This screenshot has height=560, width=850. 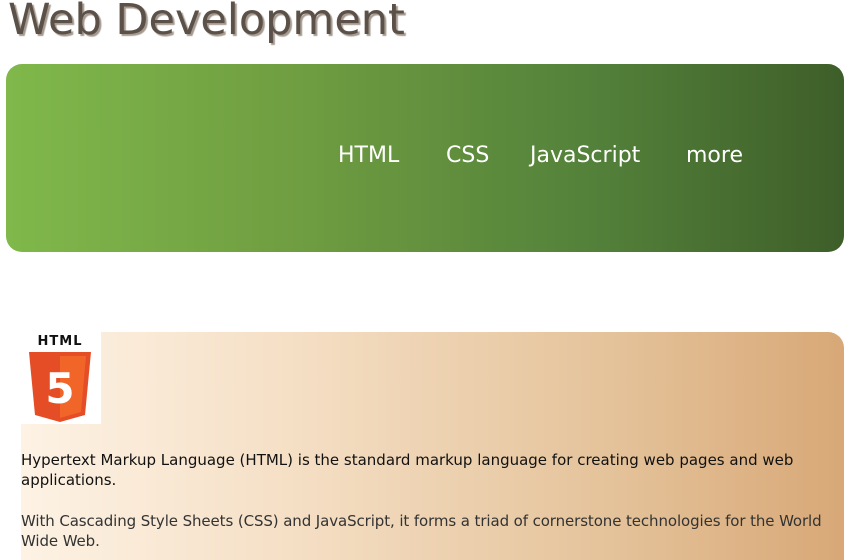 I want to click on html5-logo-number: 5, so click(x=59, y=388).